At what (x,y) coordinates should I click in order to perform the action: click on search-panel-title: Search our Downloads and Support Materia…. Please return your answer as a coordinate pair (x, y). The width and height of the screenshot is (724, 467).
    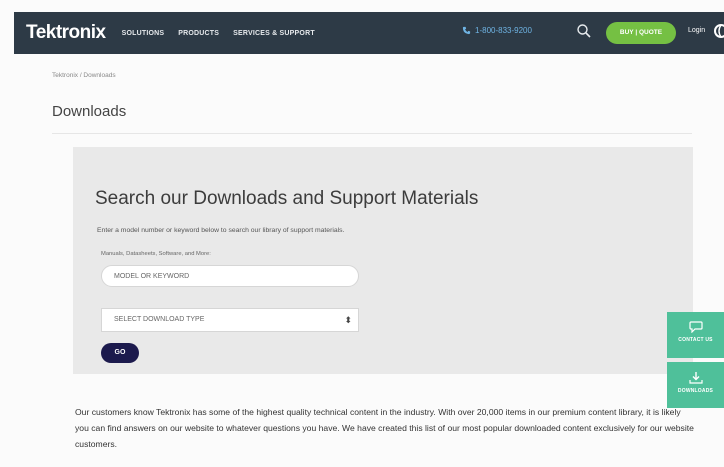
    Looking at the image, I should click on (287, 198).